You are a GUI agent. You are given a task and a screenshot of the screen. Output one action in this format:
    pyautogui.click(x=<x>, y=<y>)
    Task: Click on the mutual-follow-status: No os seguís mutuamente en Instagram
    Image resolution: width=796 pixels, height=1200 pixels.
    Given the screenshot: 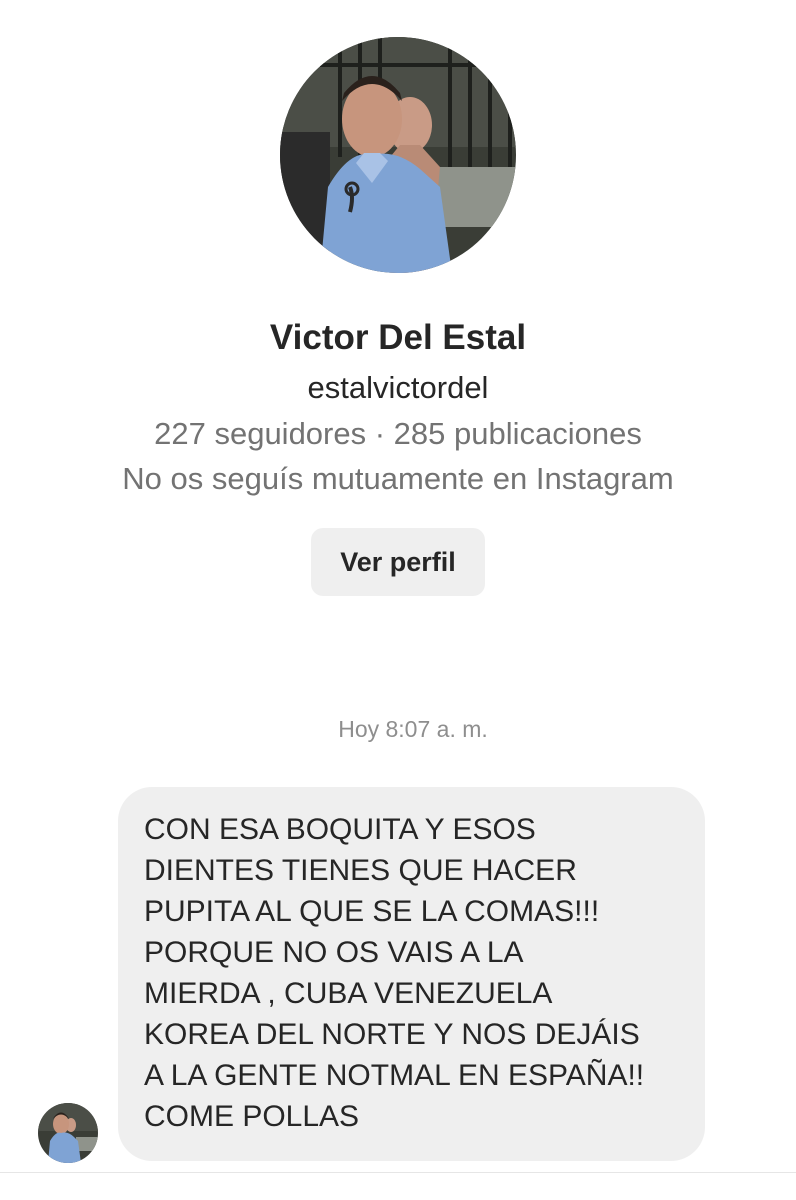 What is the action you would take?
    pyautogui.click(x=398, y=478)
    